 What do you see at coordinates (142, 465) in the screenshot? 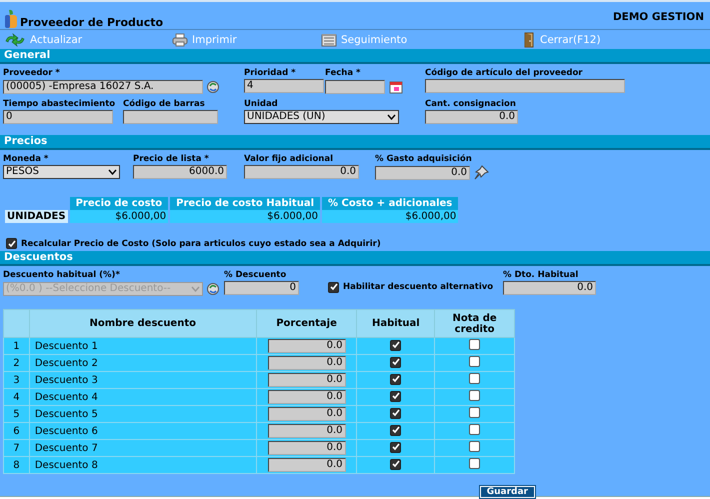
I see `table-cell: Descuento 8` at bounding box center [142, 465].